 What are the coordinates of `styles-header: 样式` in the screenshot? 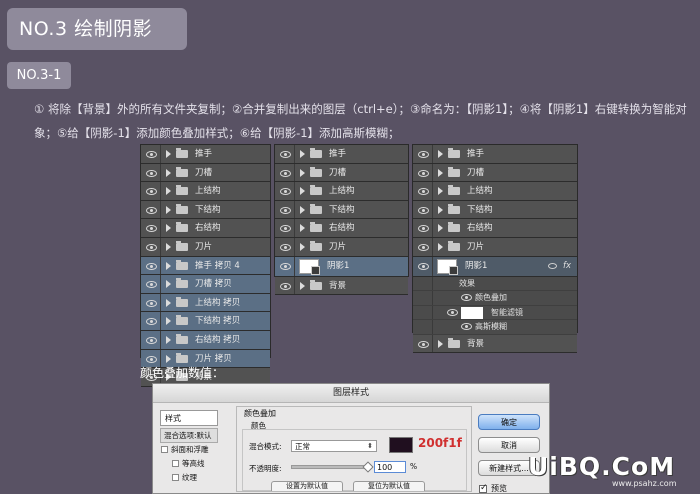 It's located at (189, 418).